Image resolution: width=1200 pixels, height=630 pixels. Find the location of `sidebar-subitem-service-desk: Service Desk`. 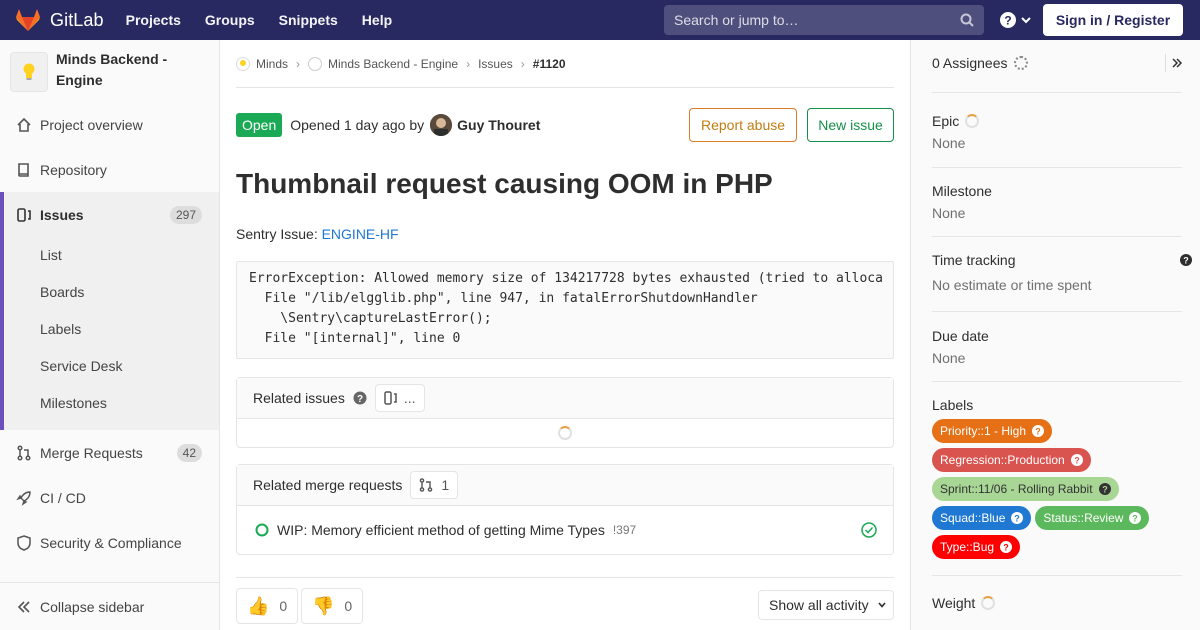

sidebar-subitem-service-desk: Service Desk is located at coordinates (81, 366).